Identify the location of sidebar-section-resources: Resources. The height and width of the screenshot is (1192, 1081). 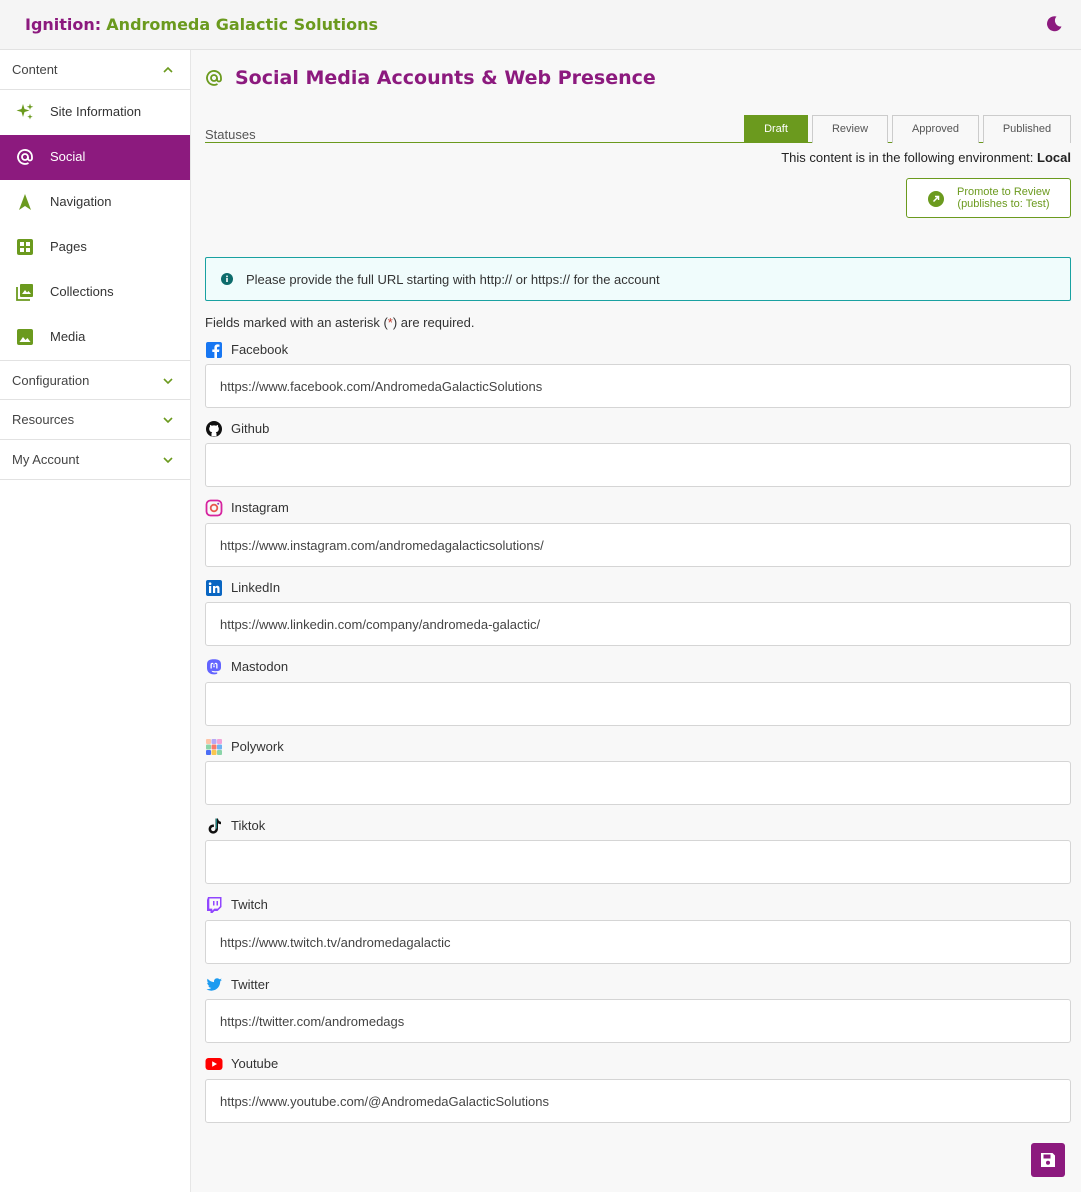
(95, 420).